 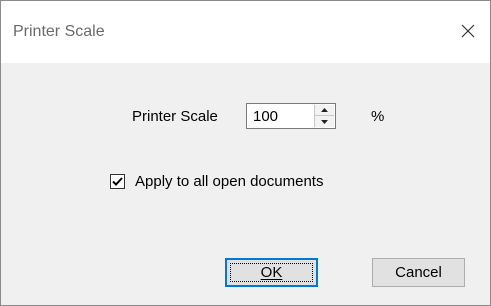 I want to click on arrow-up-icon, so click(x=324, y=110).